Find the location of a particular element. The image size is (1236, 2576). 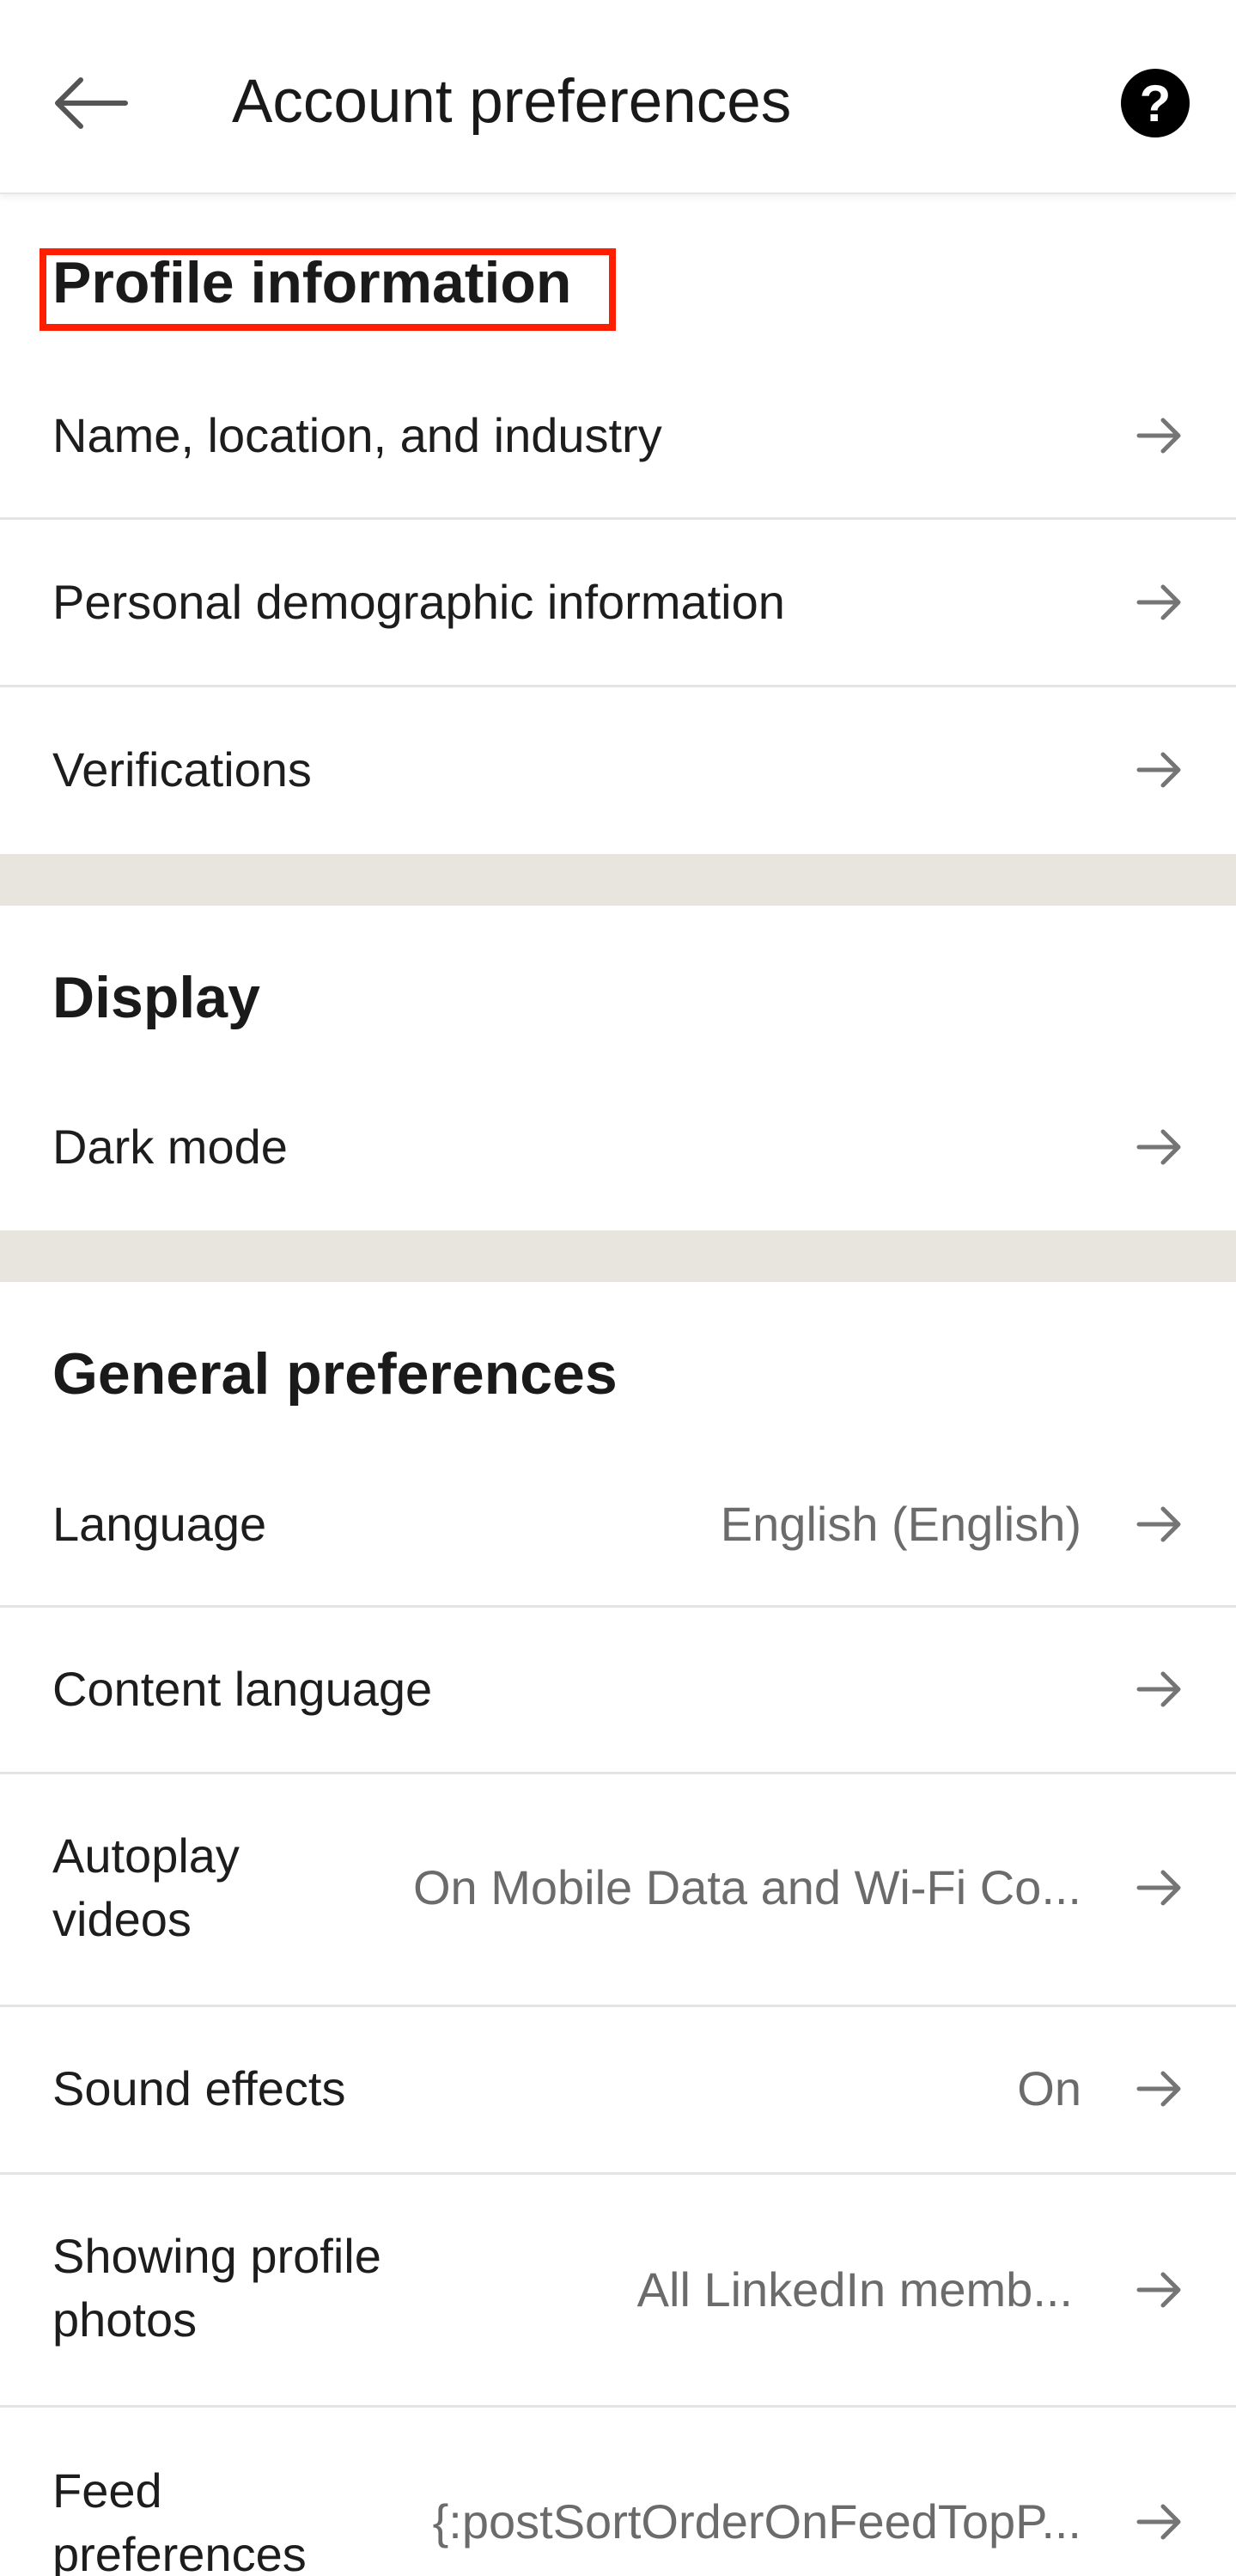

section-title-general-preferences: General preferences is located at coordinates (335, 1374).